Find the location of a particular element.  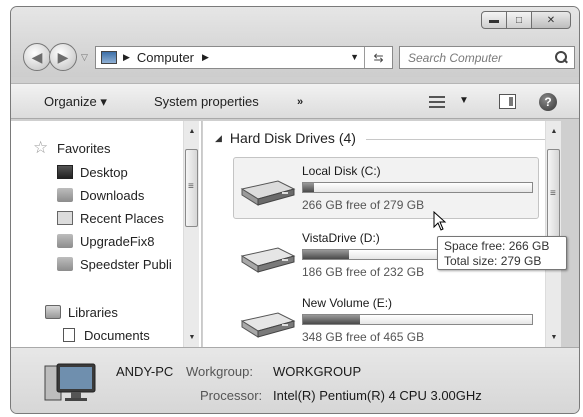

nav-item-label: Desktop is located at coordinates (104, 172).